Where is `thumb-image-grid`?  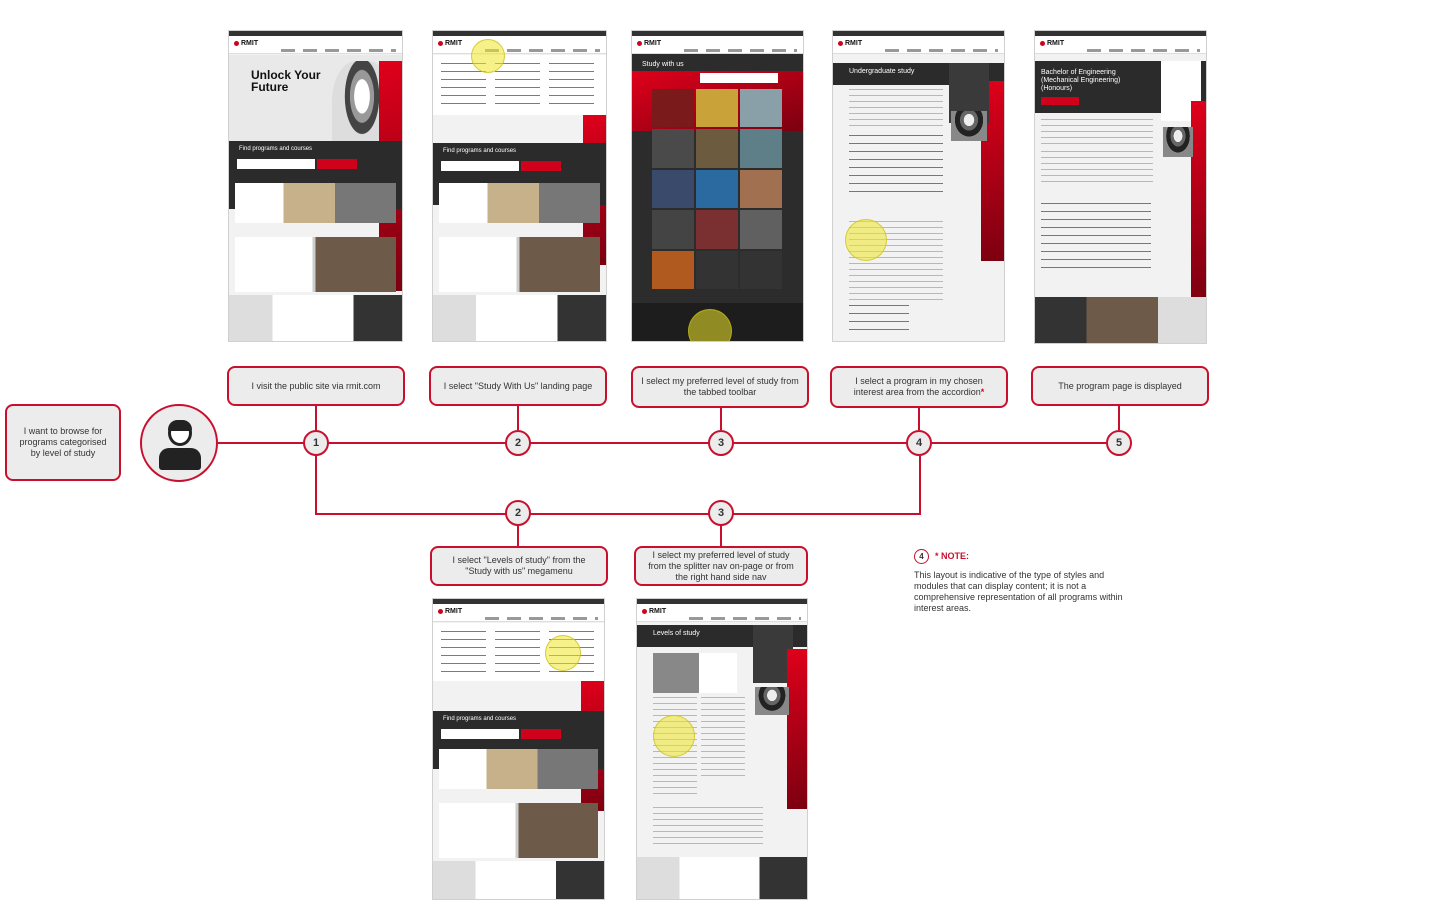 thumb-image-grid is located at coordinates (717, 189).